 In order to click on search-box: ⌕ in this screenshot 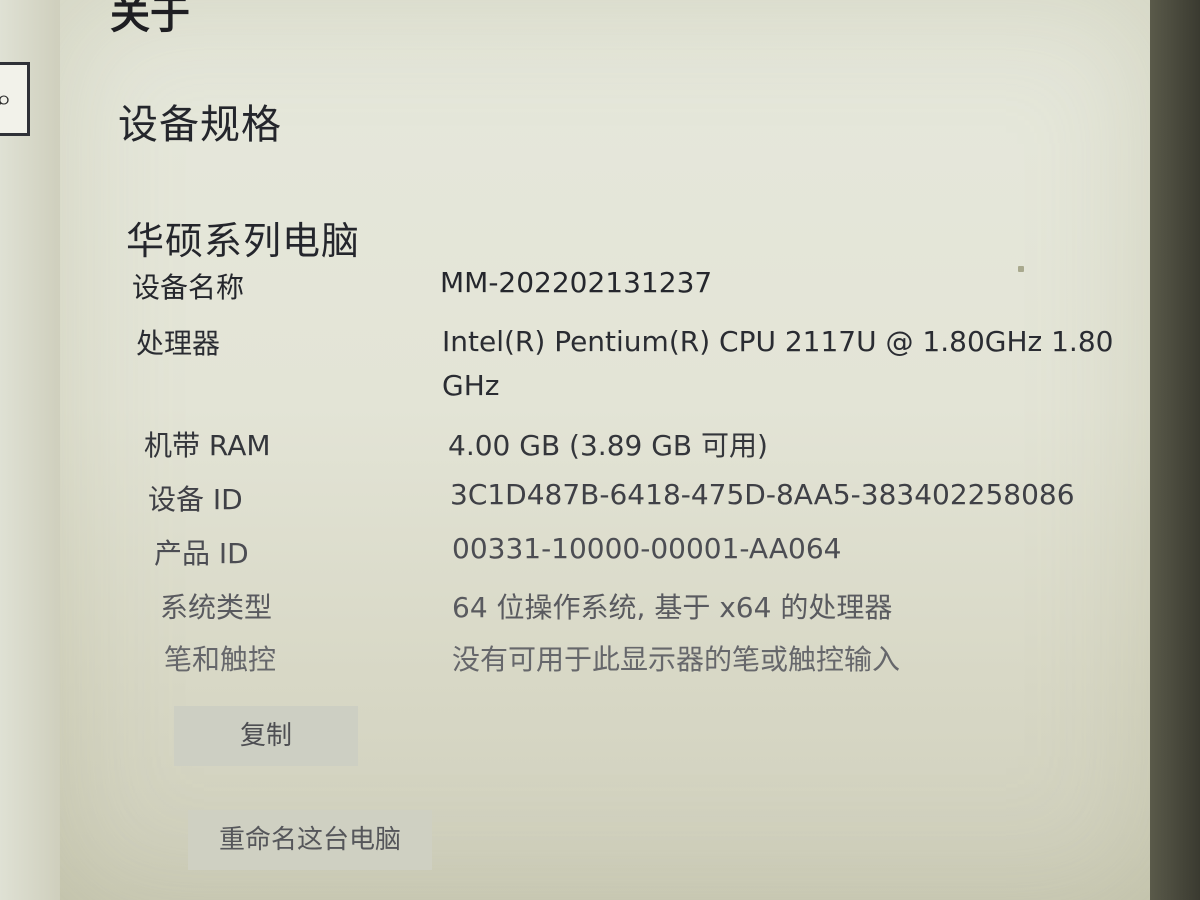, I will do `click(15, 99)`.